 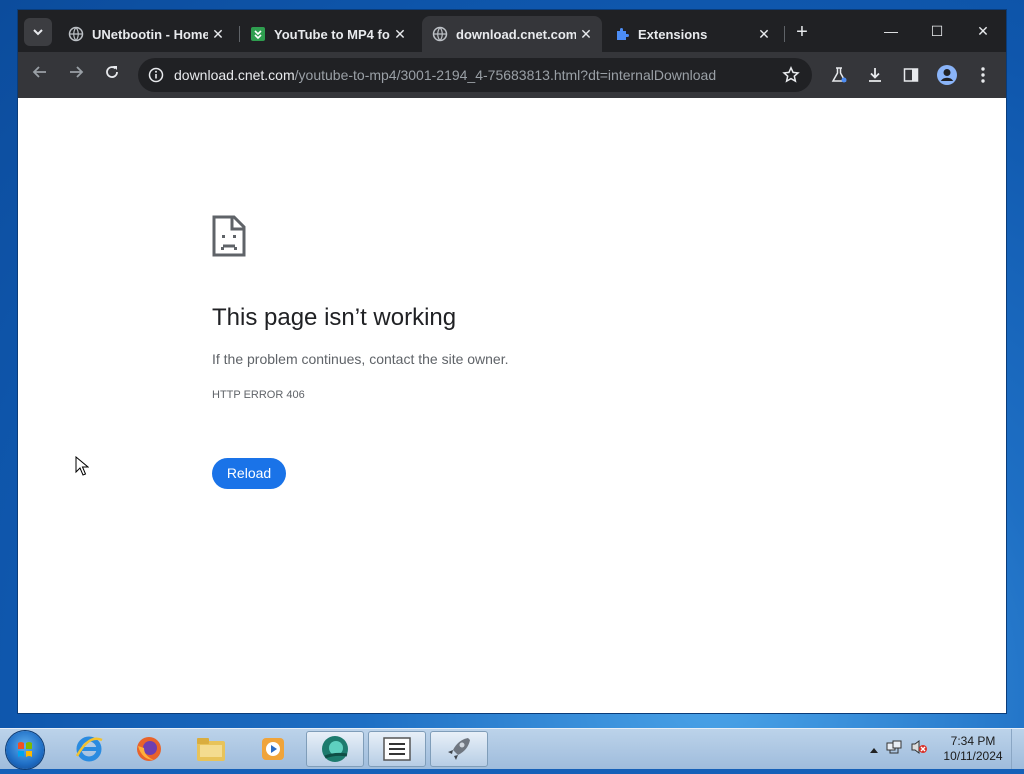 What do you see at coordinates (332, 34) in the screenshot?
I see `tab-title: YouTube to MP4 for` at bounding box center [332, 34].